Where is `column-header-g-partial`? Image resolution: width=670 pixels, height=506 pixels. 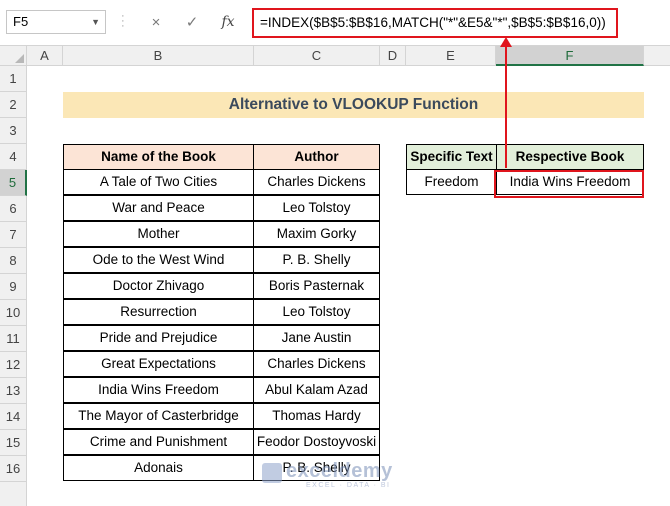 column-header-g-partial is located at coordinates (657, 56).